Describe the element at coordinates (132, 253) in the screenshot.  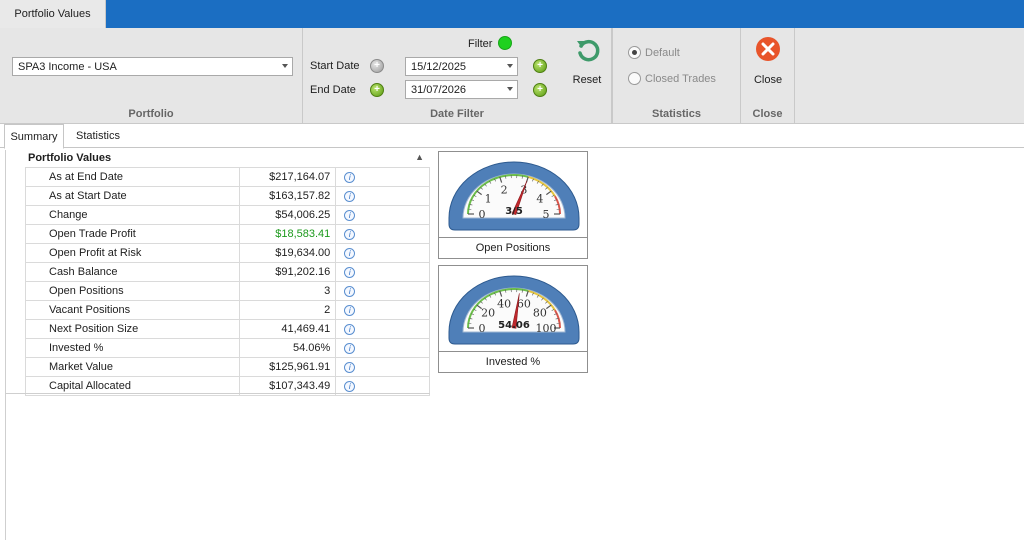
I see `row-label: Open Profit at Risk` at that location.